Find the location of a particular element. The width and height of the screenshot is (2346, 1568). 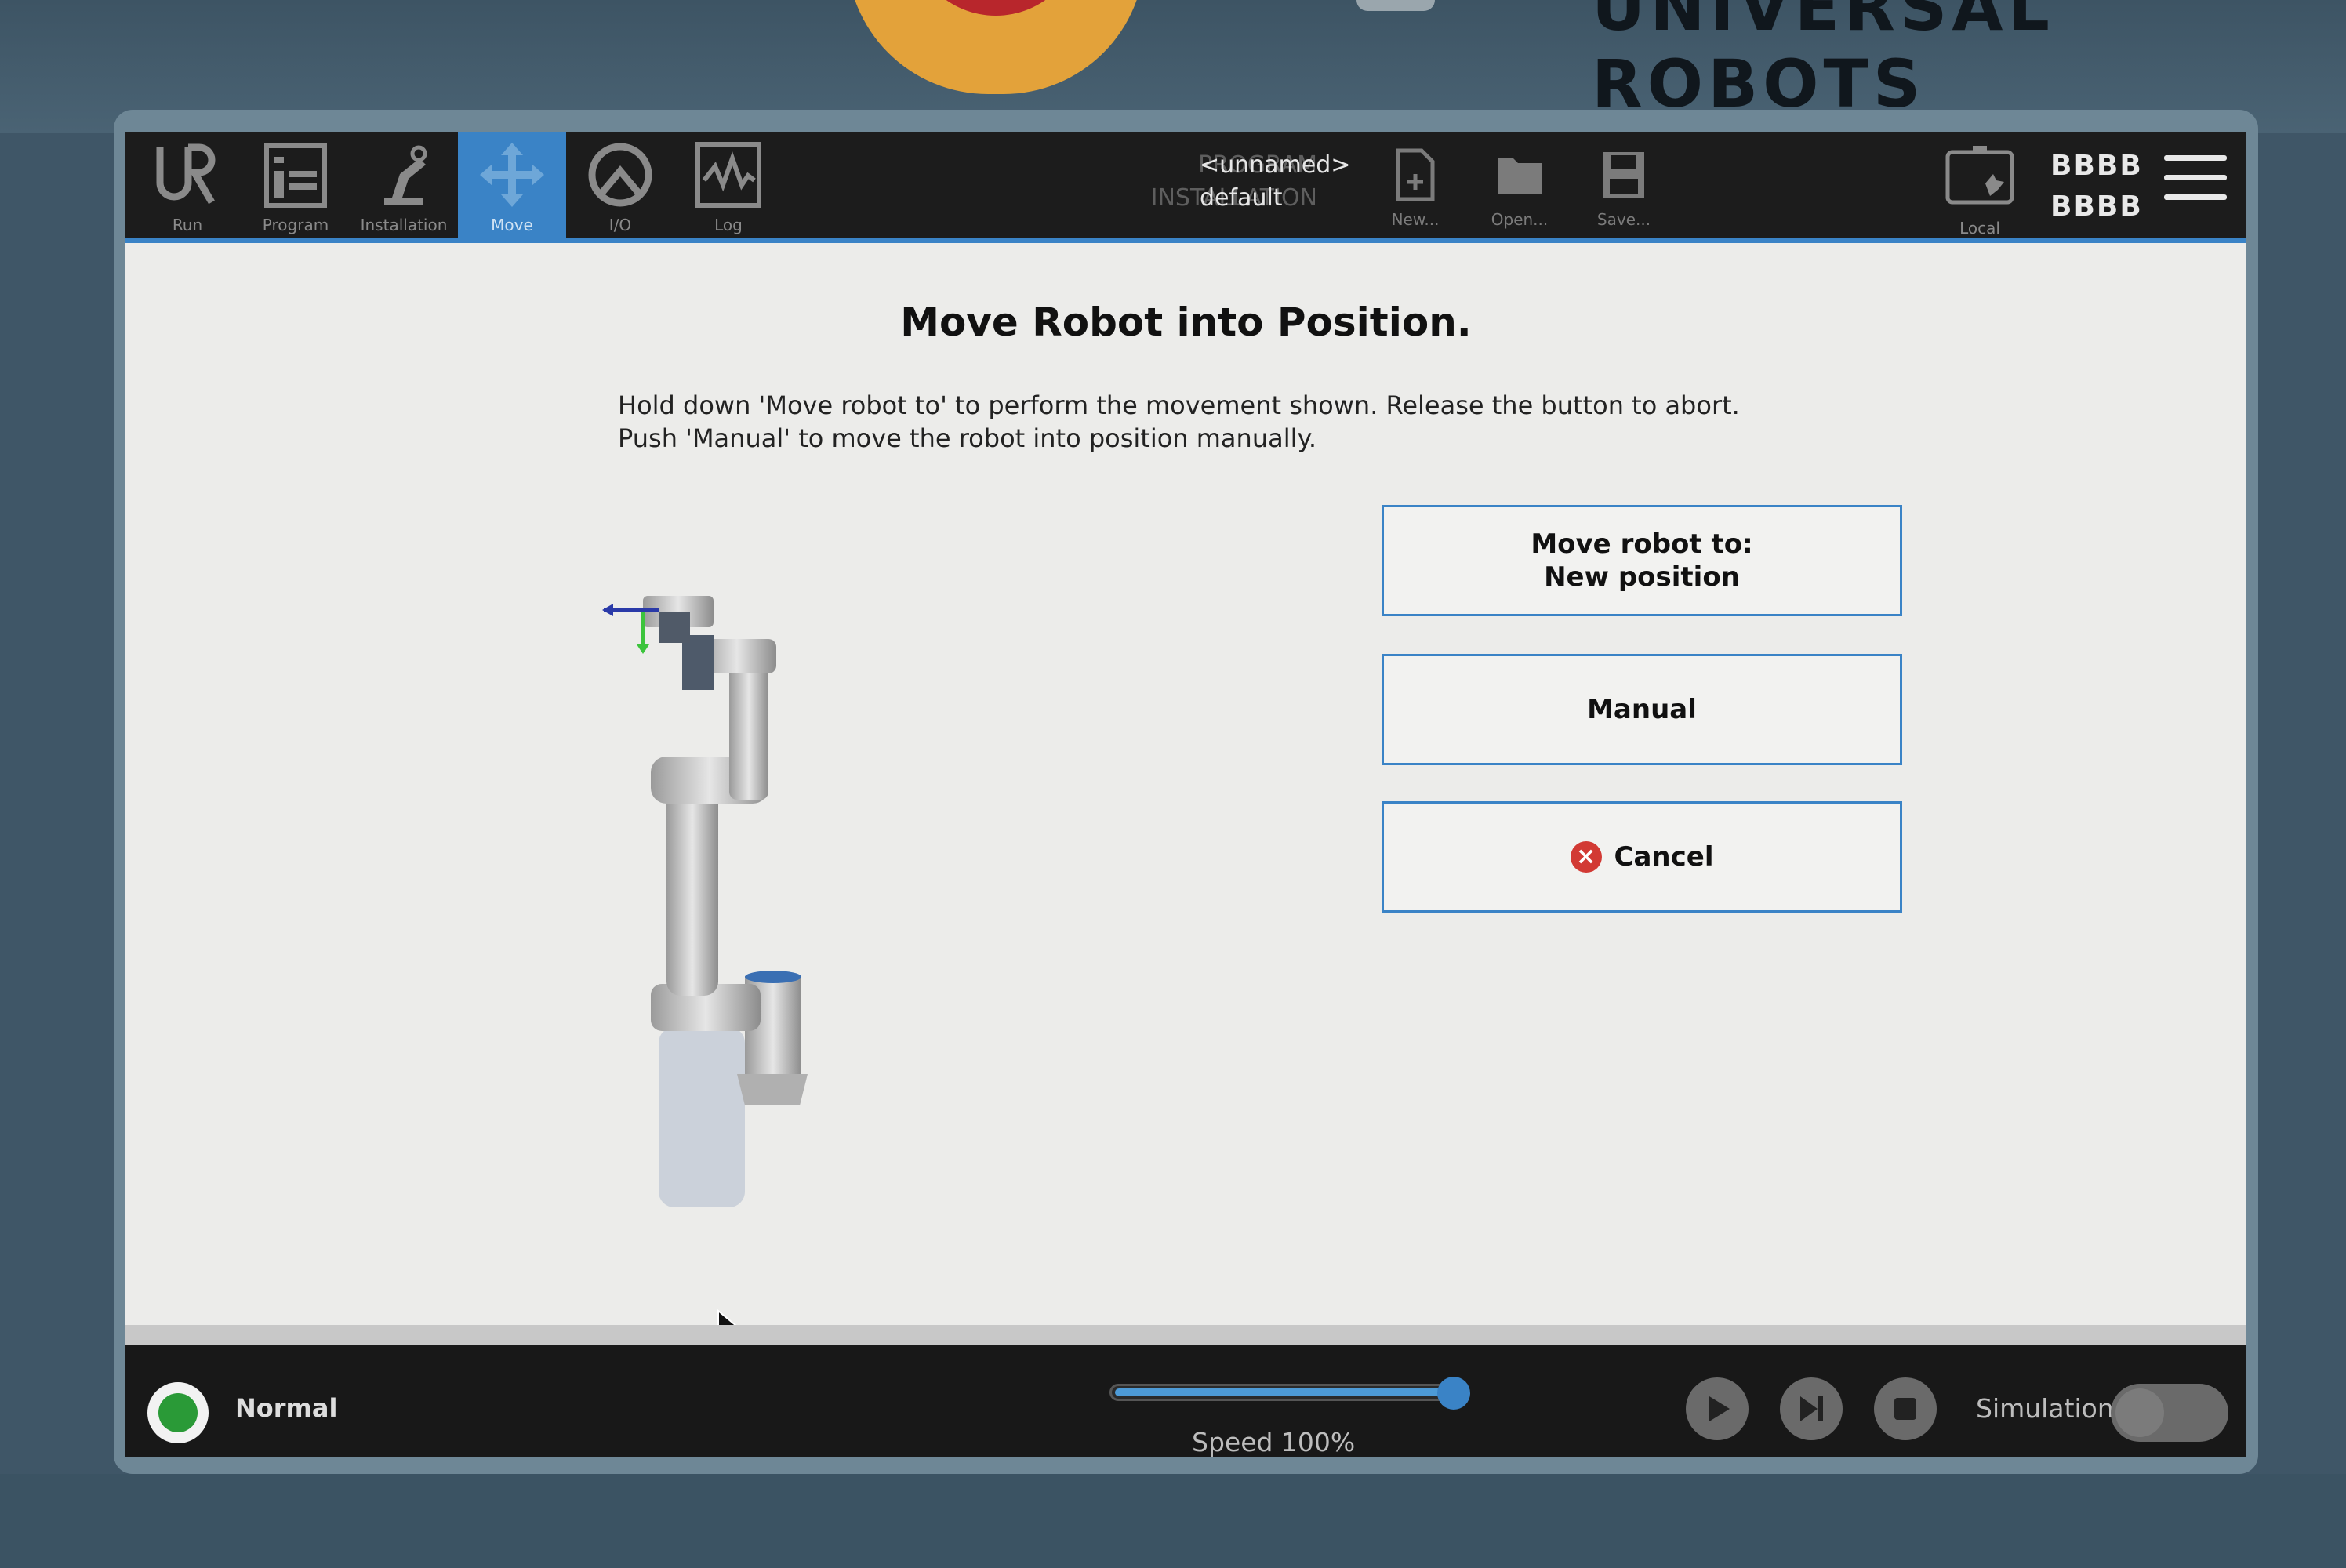

robot-status-text: Normal is located at coordinates (286, 1408).